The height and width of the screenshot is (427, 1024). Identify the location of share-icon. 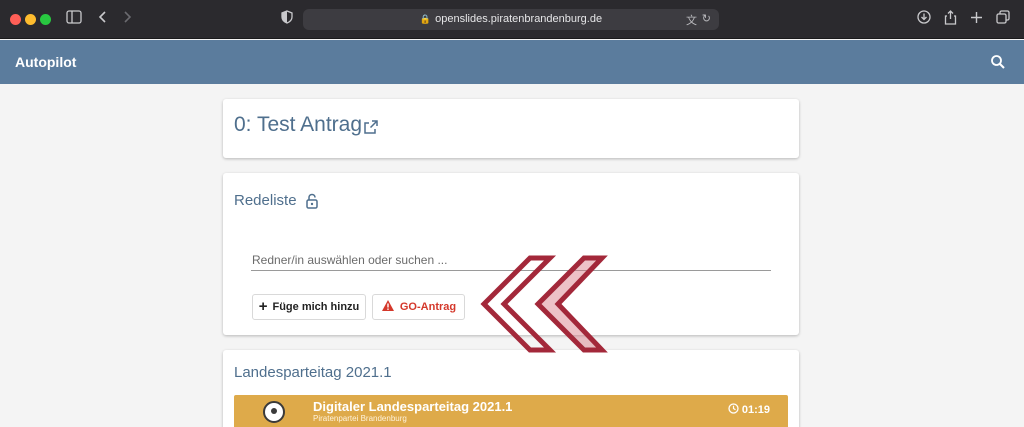
(950, 19).